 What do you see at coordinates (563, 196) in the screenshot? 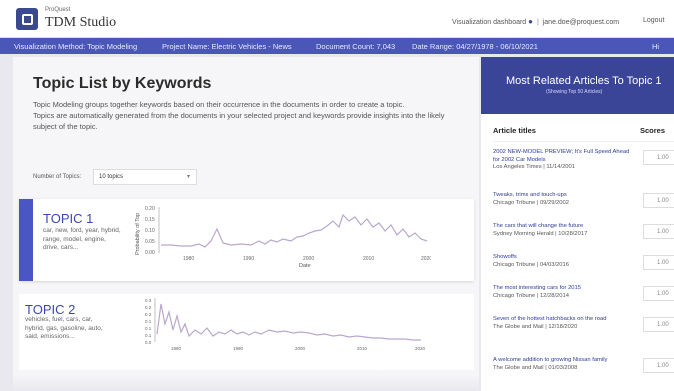
I see `article-title: Tweaks, trims and touch-ups` at bounding box center [563, 196].